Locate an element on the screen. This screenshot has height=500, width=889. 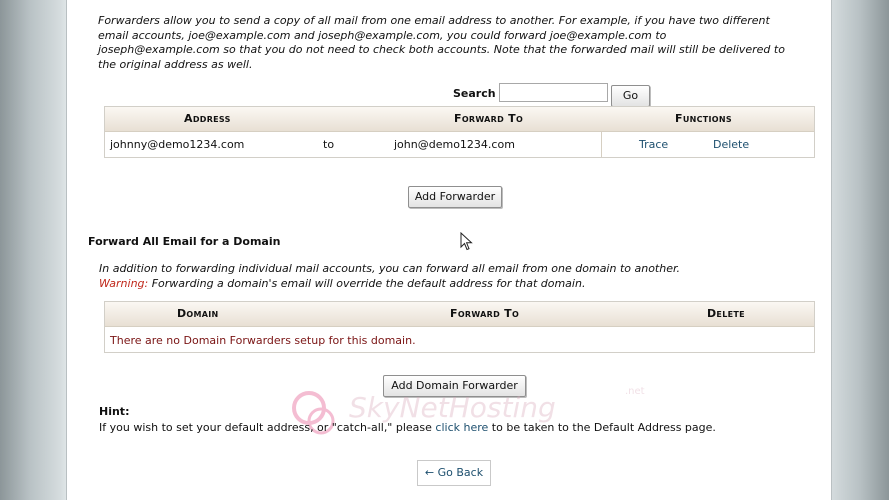
table-header: Address Forward To Functions is located at coordinates (459, 119).